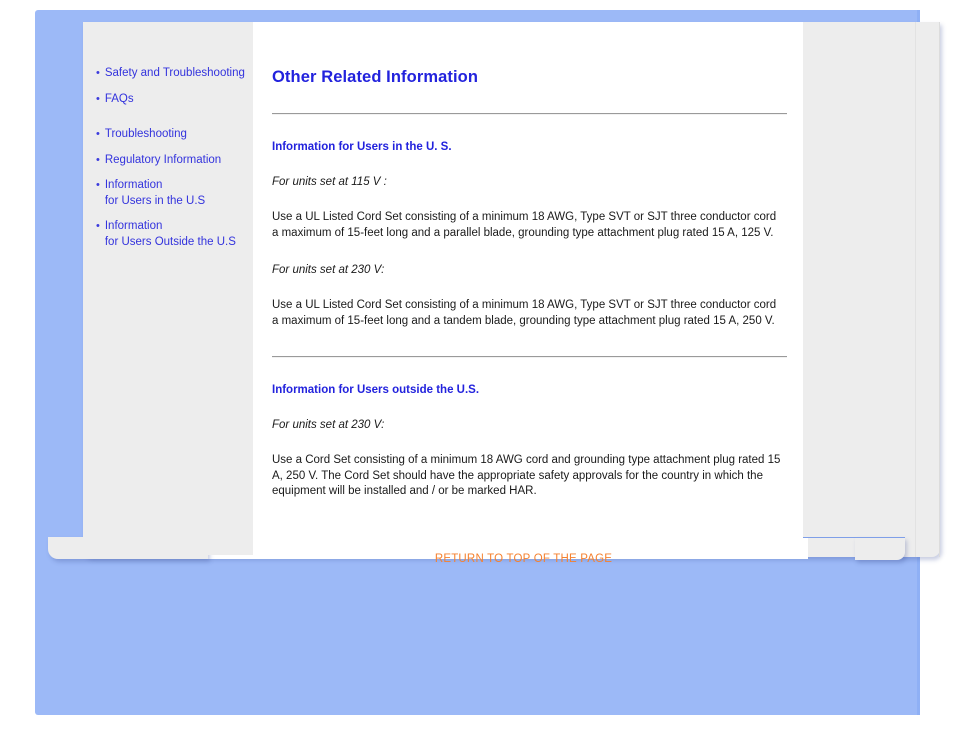 Image resolution: width=954 pixels, height=738 pixels. I want to click on sidebar-link-label: FAQs, so click(119, 100).